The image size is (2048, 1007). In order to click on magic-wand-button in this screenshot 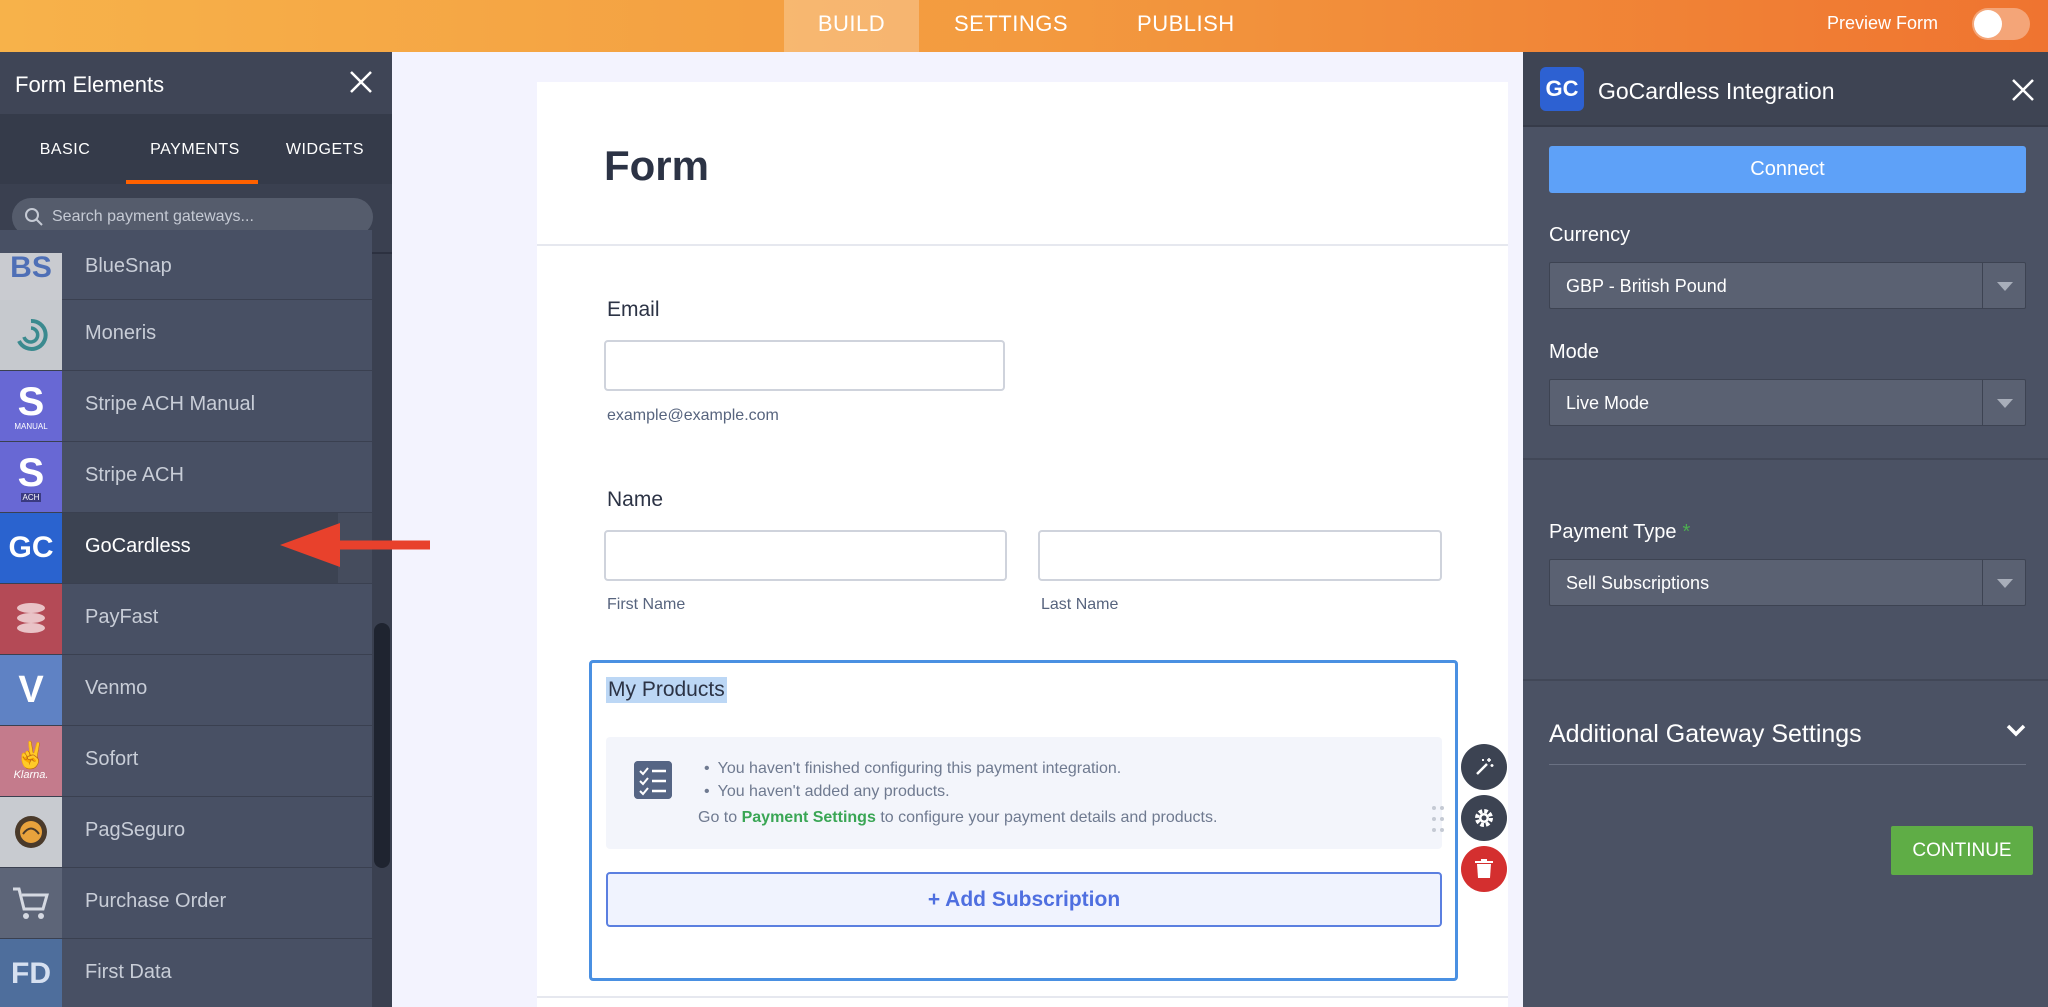, I will do `click(1484, 767)`.